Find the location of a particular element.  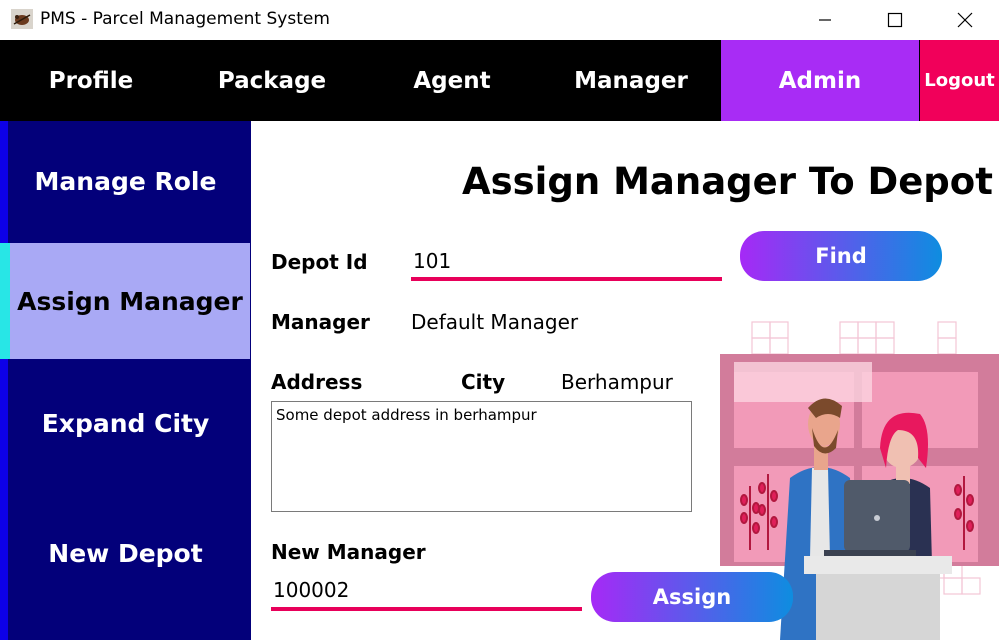

window-title: PMS - Parcel Management System is located at coordinates (185, 19).